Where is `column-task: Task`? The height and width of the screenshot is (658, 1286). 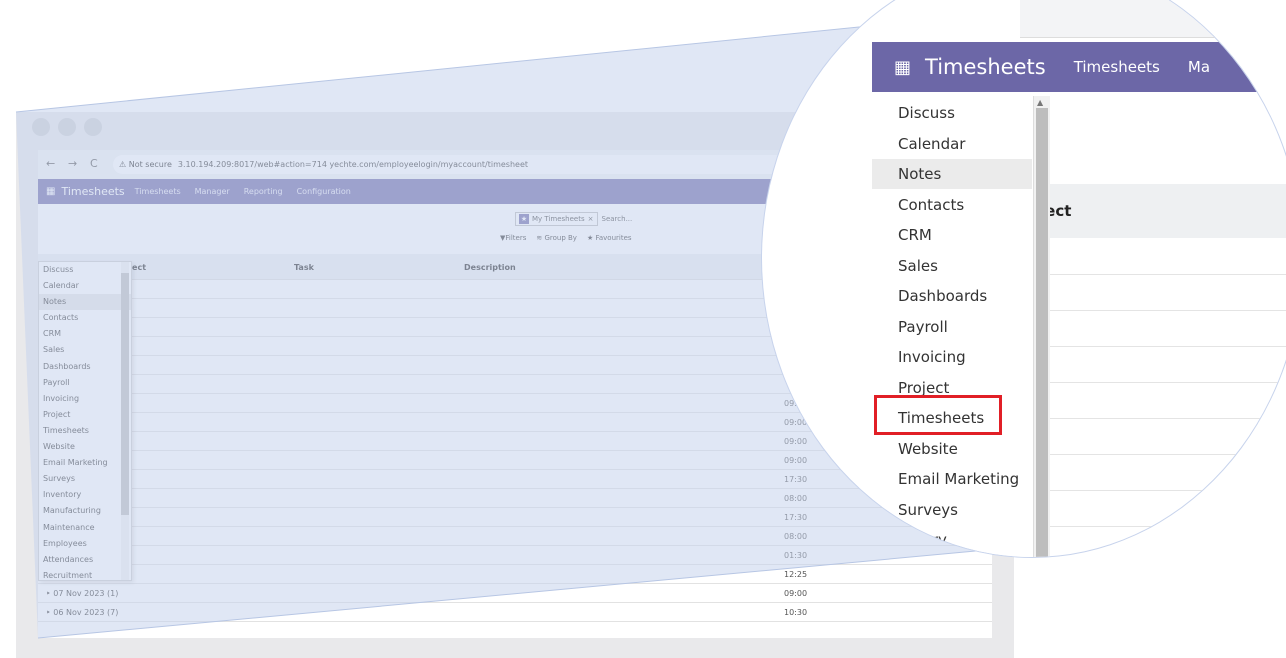 column-task: Task is located at coordinates (304, 267).